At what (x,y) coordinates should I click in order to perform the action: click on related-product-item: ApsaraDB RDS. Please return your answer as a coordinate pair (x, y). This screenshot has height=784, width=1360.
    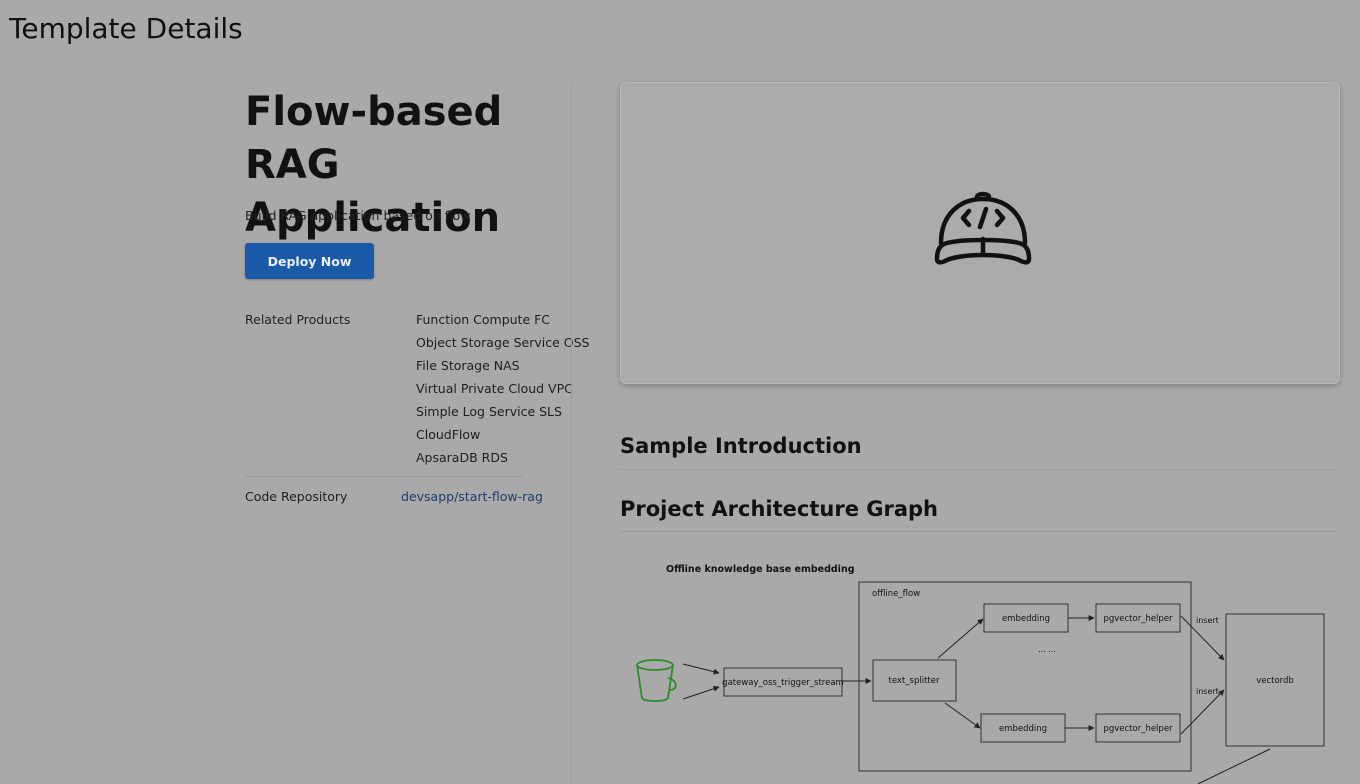
    Looking at the image, I should click on (462, 457).